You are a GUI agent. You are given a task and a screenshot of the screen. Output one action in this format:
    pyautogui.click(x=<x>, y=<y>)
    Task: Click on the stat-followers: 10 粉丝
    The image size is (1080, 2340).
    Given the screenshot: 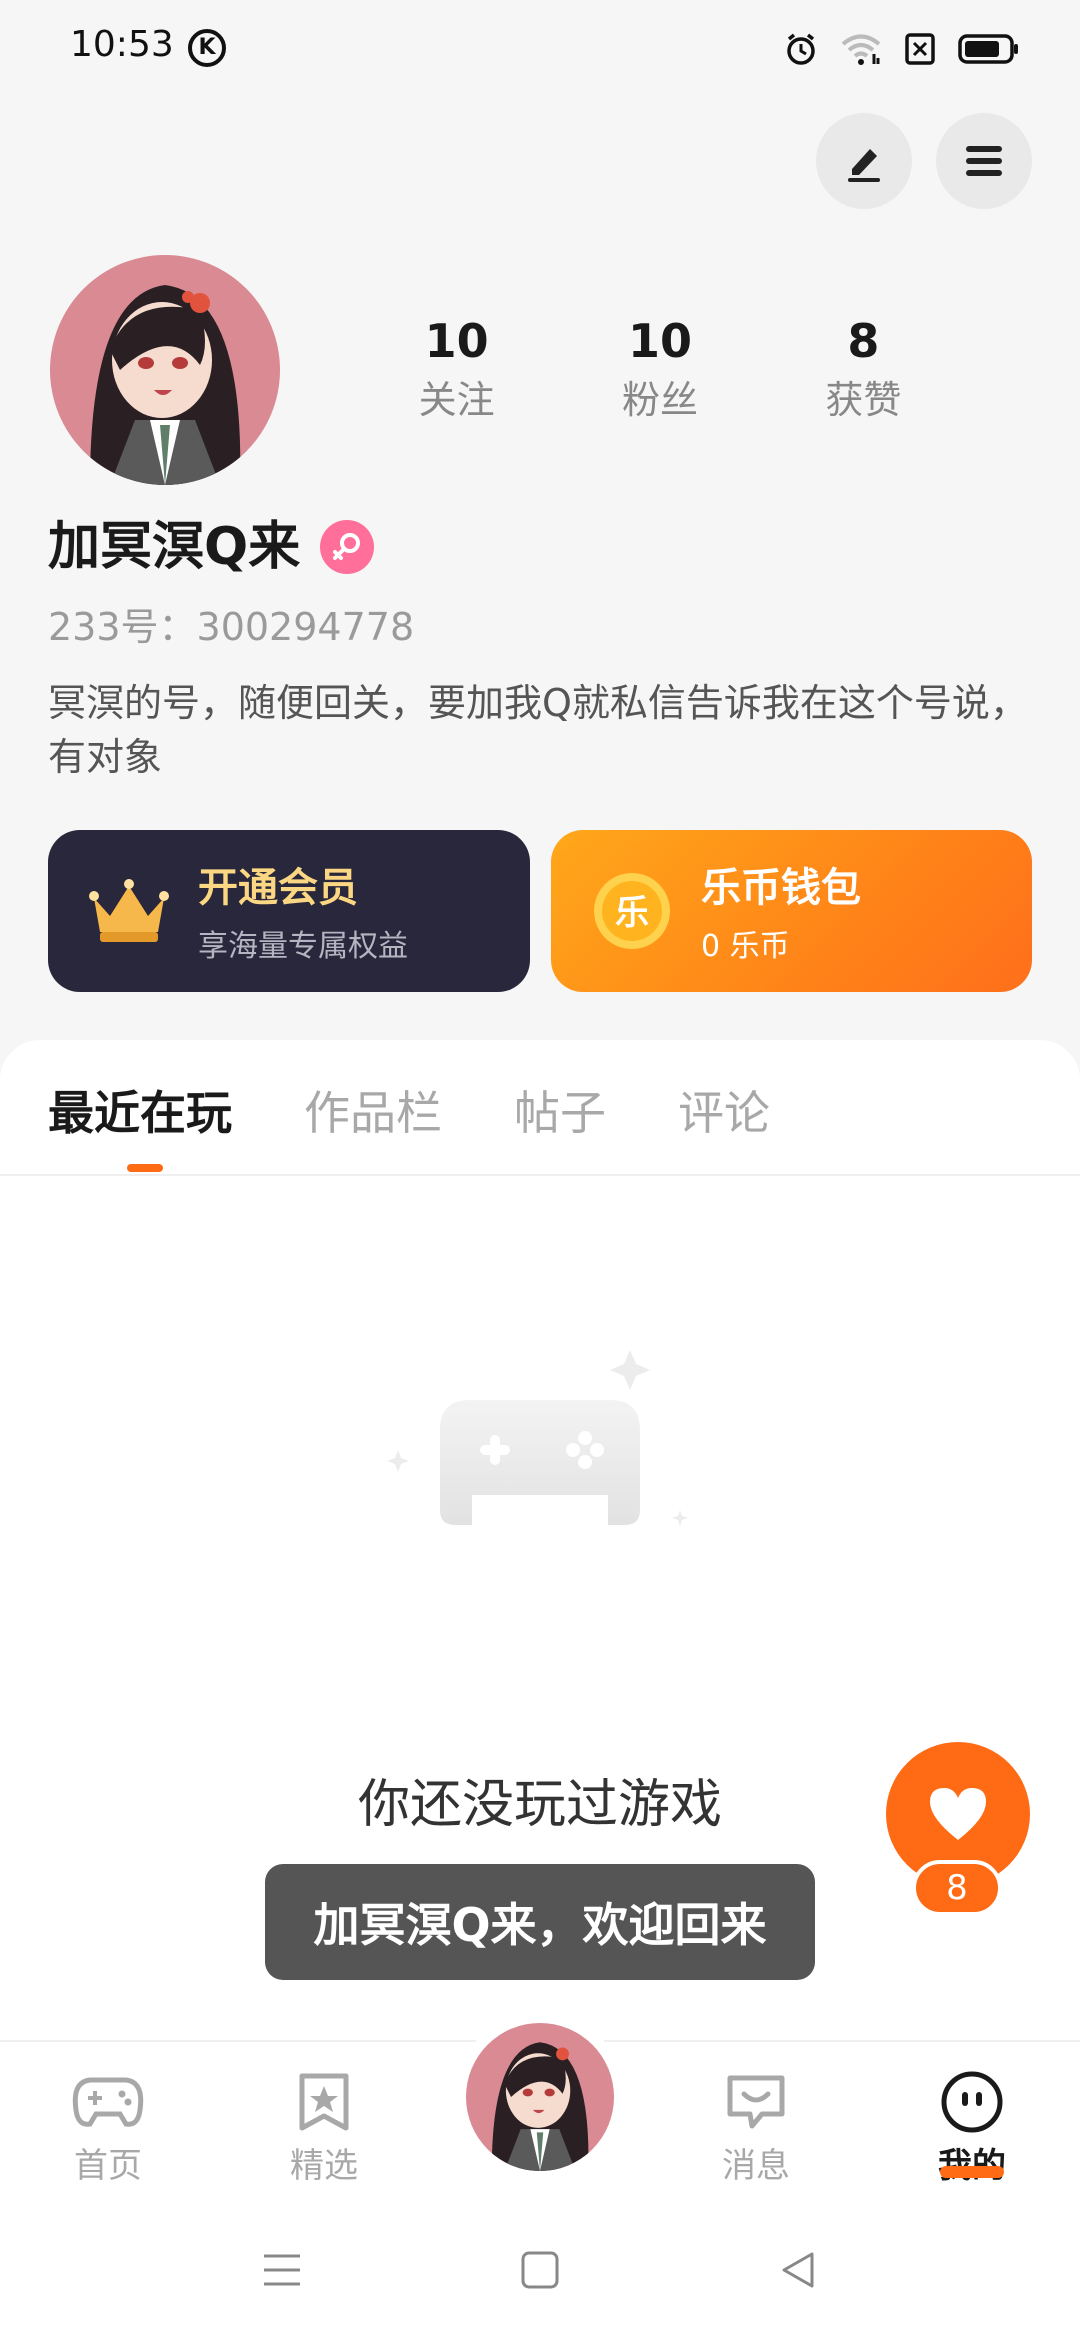 What is the action you would take?
    pyautogui.click(x=659, y=369)
    